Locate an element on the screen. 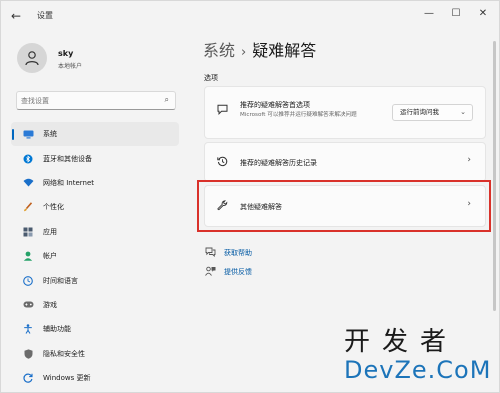 The width and height of the screenshot is (500, 393). maximize-button: ☐ is located at coordinates (456, 14).